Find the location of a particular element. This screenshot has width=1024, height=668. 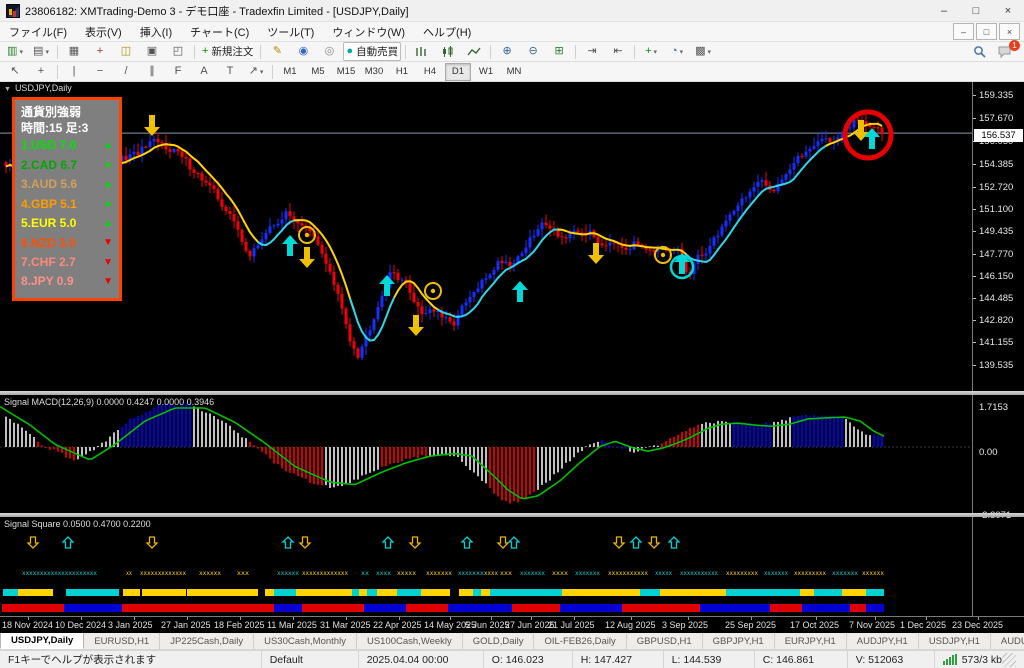

chart-tab-usdjpy-h1: USDJPY,H1 is located at coordinates (955, 641).